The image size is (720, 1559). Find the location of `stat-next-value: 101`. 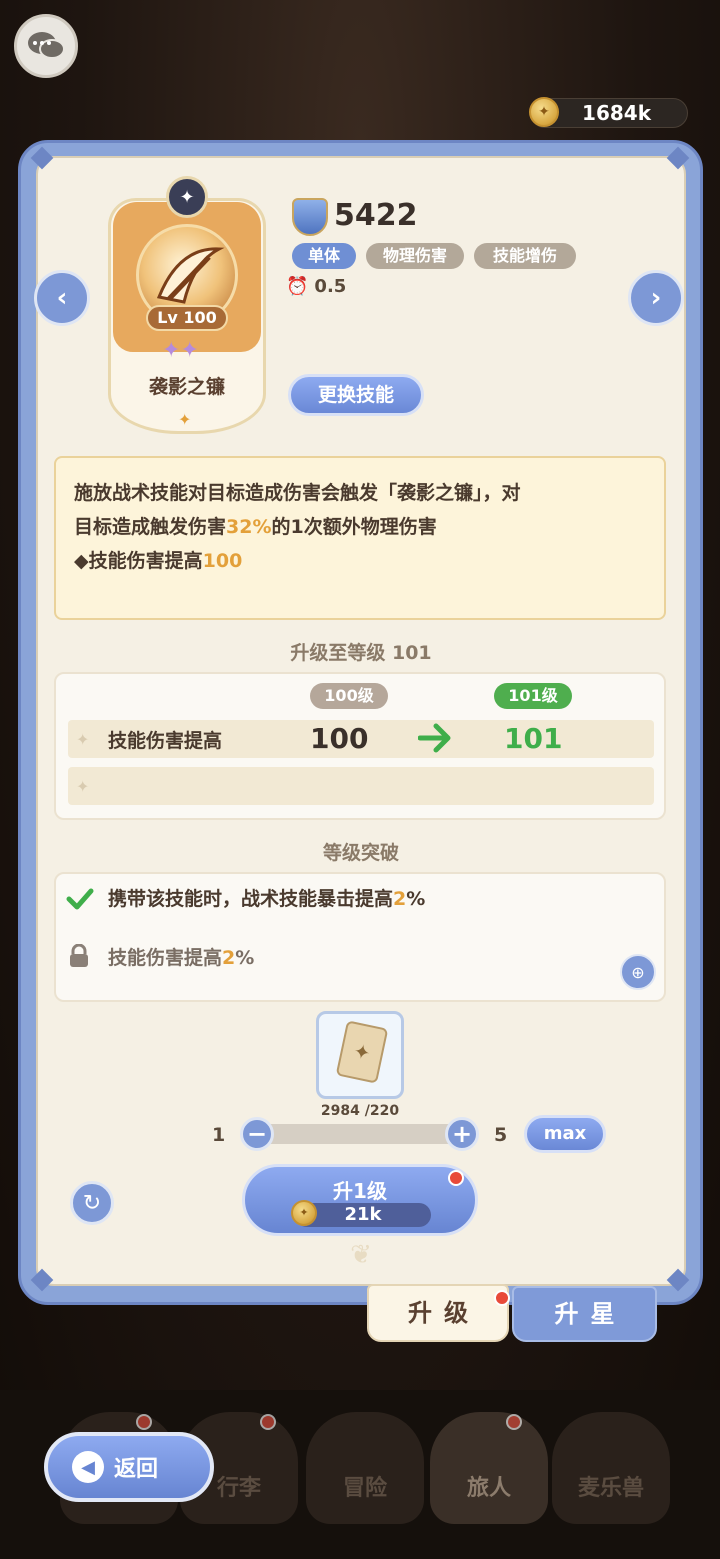

stat-next-value: 101 is located at coordinates (533, 738).